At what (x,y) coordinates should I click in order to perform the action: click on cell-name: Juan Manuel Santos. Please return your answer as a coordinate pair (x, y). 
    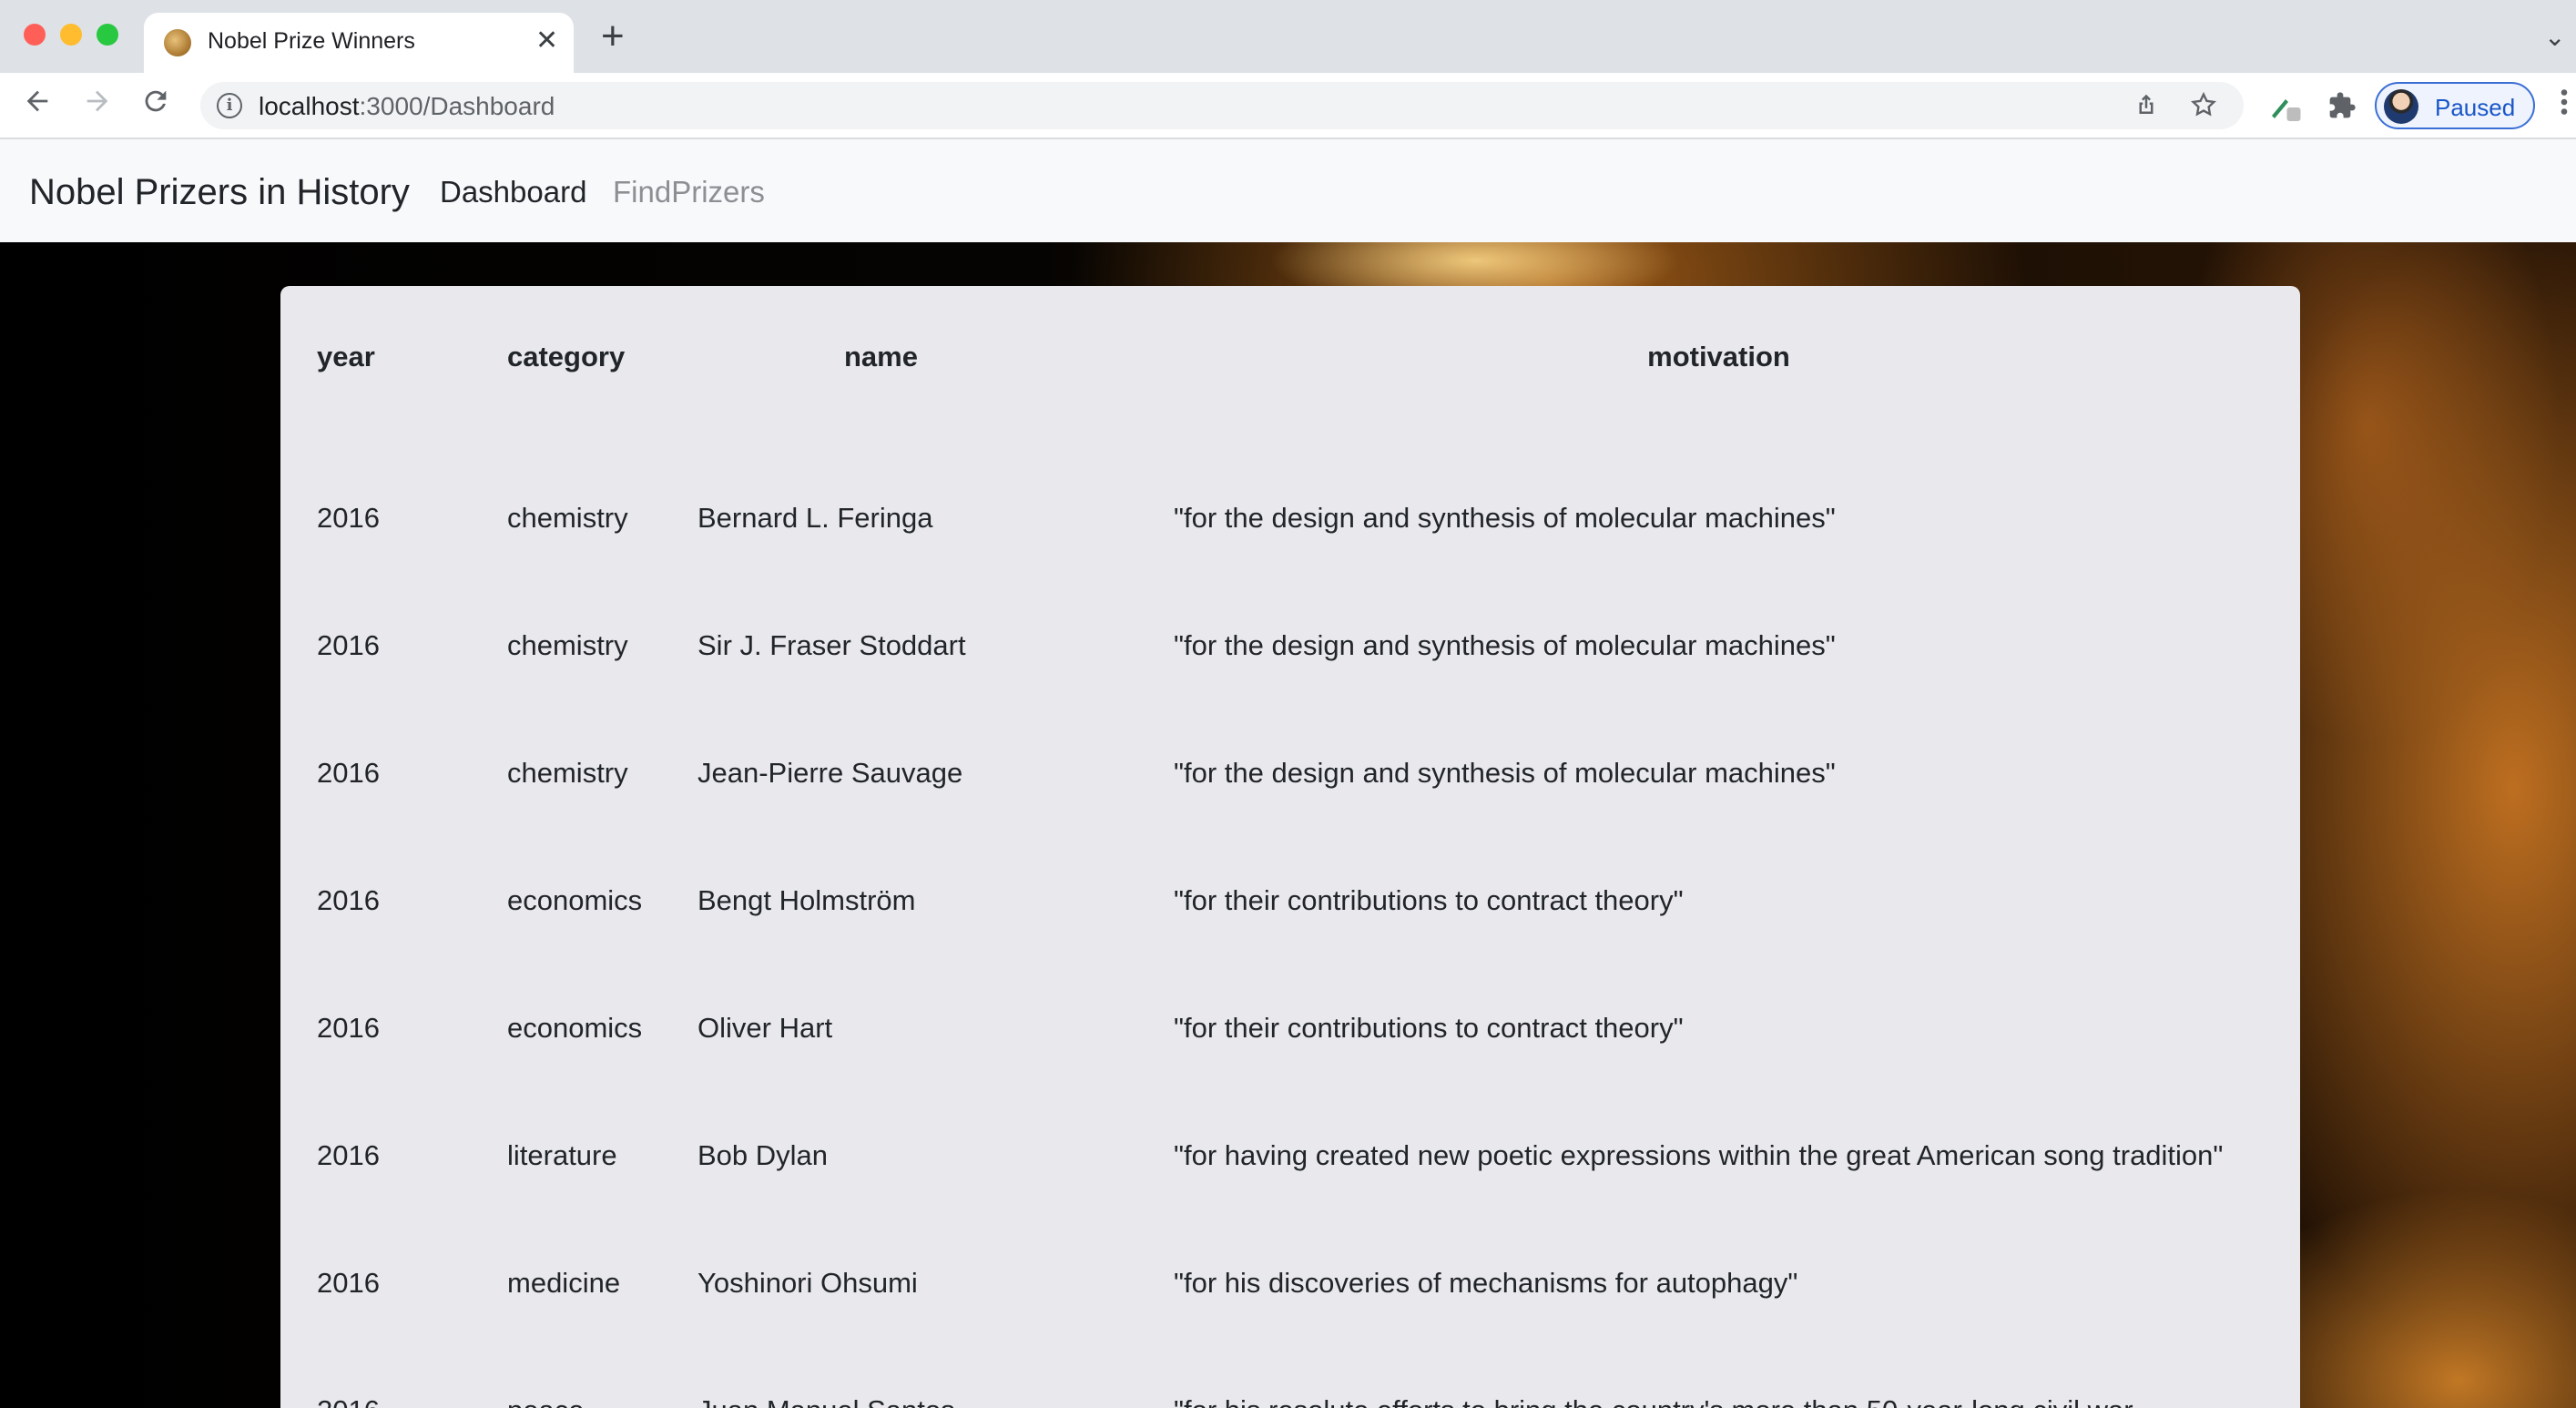
    Looking at the image, I should click on (936, 1377).